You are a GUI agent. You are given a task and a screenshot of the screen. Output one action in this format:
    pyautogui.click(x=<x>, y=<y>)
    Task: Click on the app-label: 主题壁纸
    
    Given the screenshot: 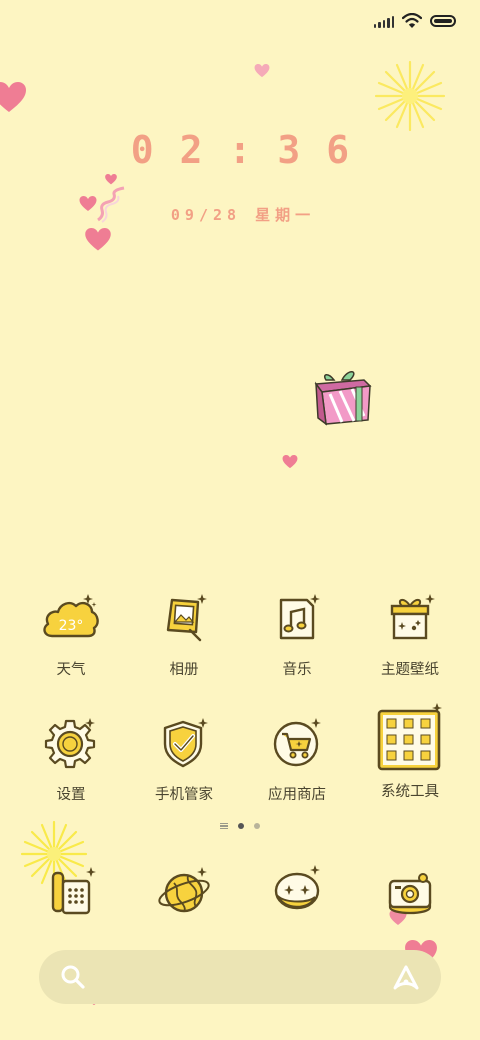 What is the action you would take?
    pyautogui.click(x=410, y=670)
    